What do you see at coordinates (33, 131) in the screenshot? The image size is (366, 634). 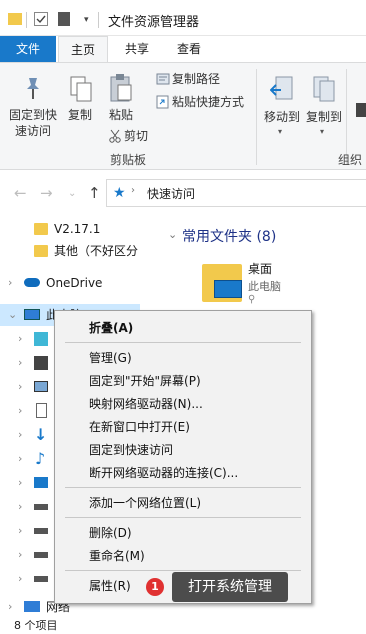 I see `pin-quick-access-label-2: 速访问` at bounding box center [33, 131].